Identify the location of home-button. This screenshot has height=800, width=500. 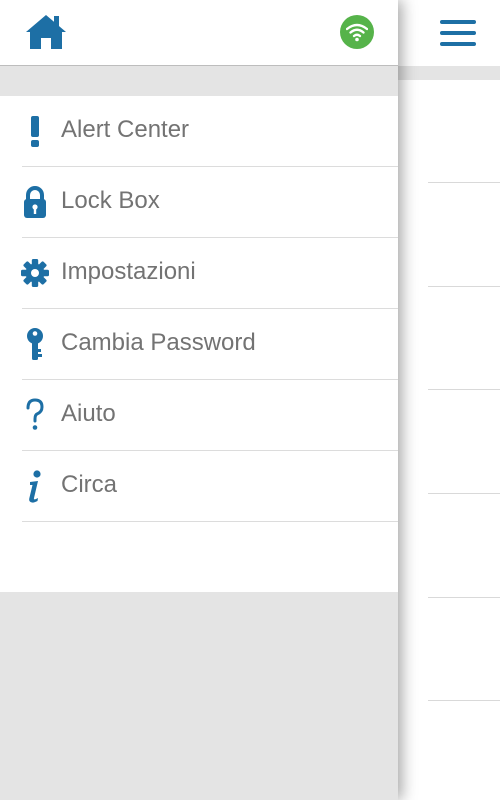
(46, 32).